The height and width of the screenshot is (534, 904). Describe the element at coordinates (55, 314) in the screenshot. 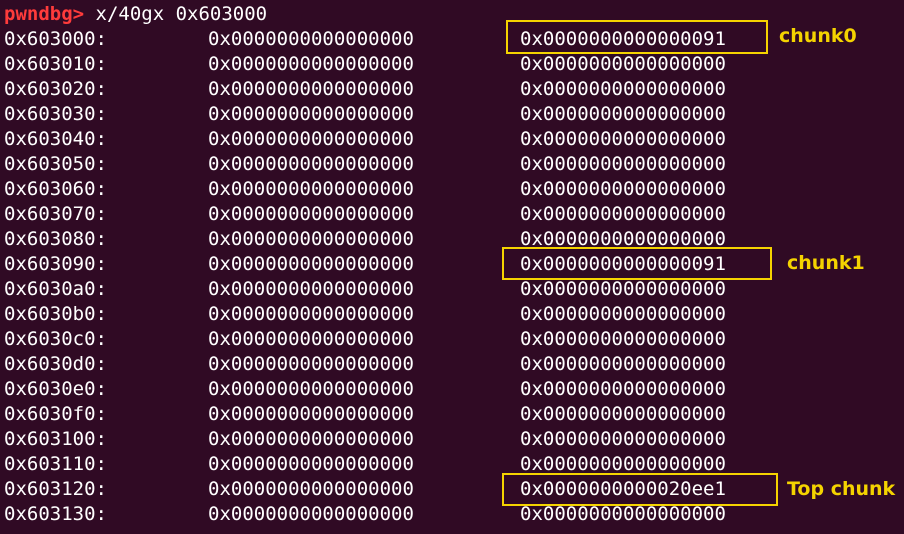

I see `row-address: 0x6030b0:` at that location.